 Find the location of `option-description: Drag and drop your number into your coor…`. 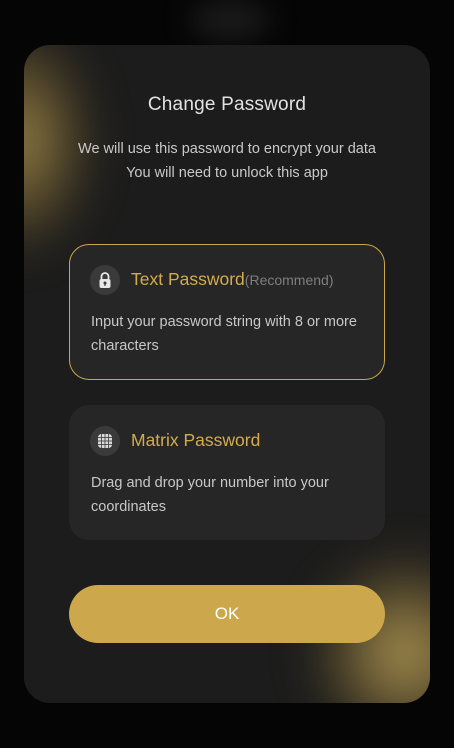

option-description: Drag and drop your number into your coor… is located at coordinates (210, 495).